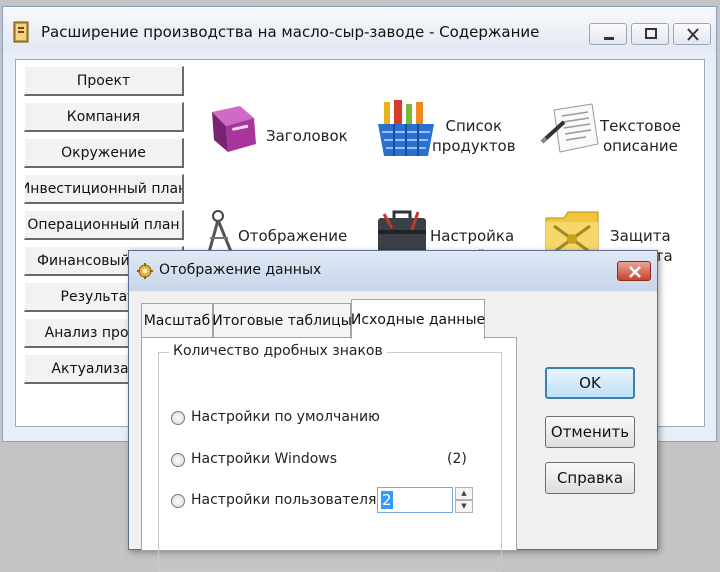  I want to click on radio-windows, so click(178, 460).